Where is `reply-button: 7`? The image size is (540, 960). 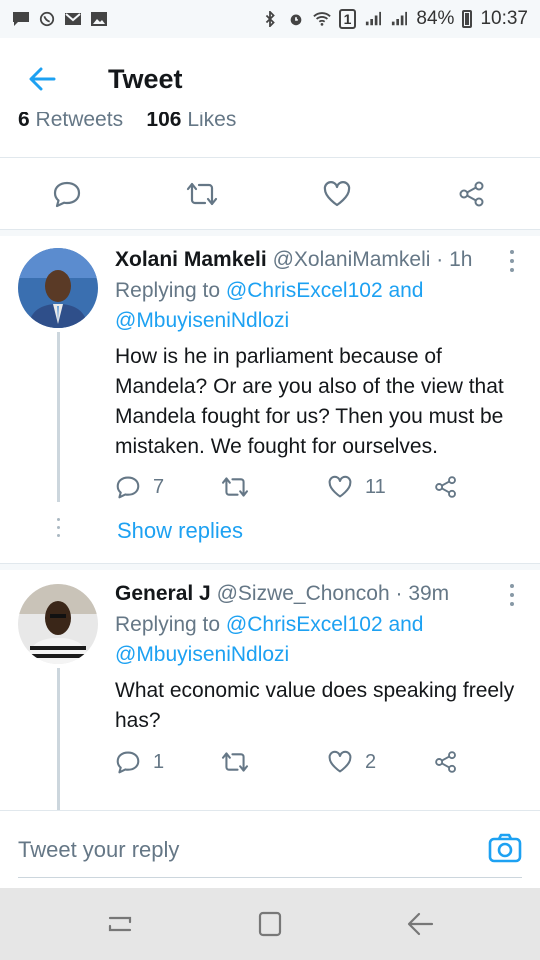 reply-button: 7 is located at coordinates (139, 487).